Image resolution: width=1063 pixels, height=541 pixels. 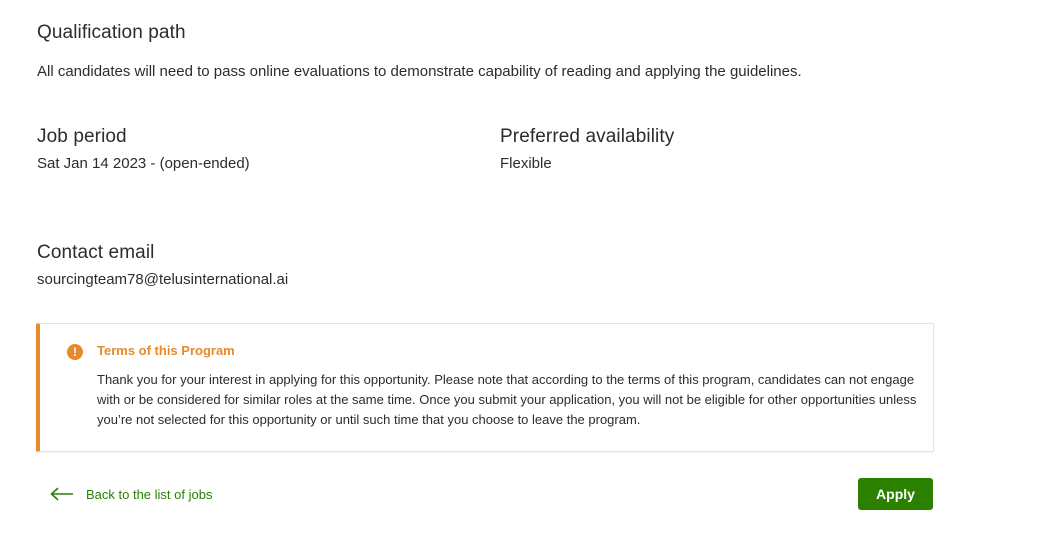 I want to click on arrow-left-icon, so click(x=61, y=494).